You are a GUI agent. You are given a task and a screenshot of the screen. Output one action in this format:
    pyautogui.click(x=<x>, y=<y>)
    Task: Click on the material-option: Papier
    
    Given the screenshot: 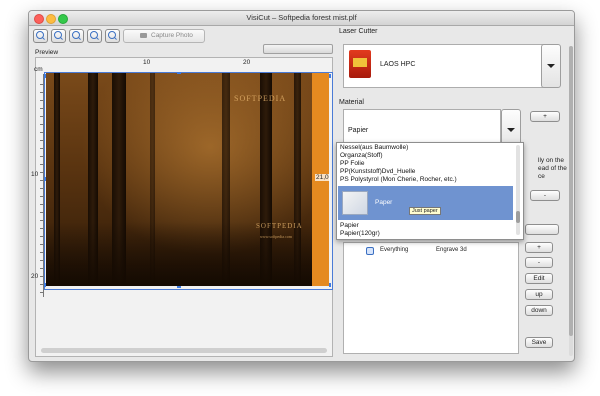 What is the action you would take?
    pyautogui.click(x=349, y=225)
    